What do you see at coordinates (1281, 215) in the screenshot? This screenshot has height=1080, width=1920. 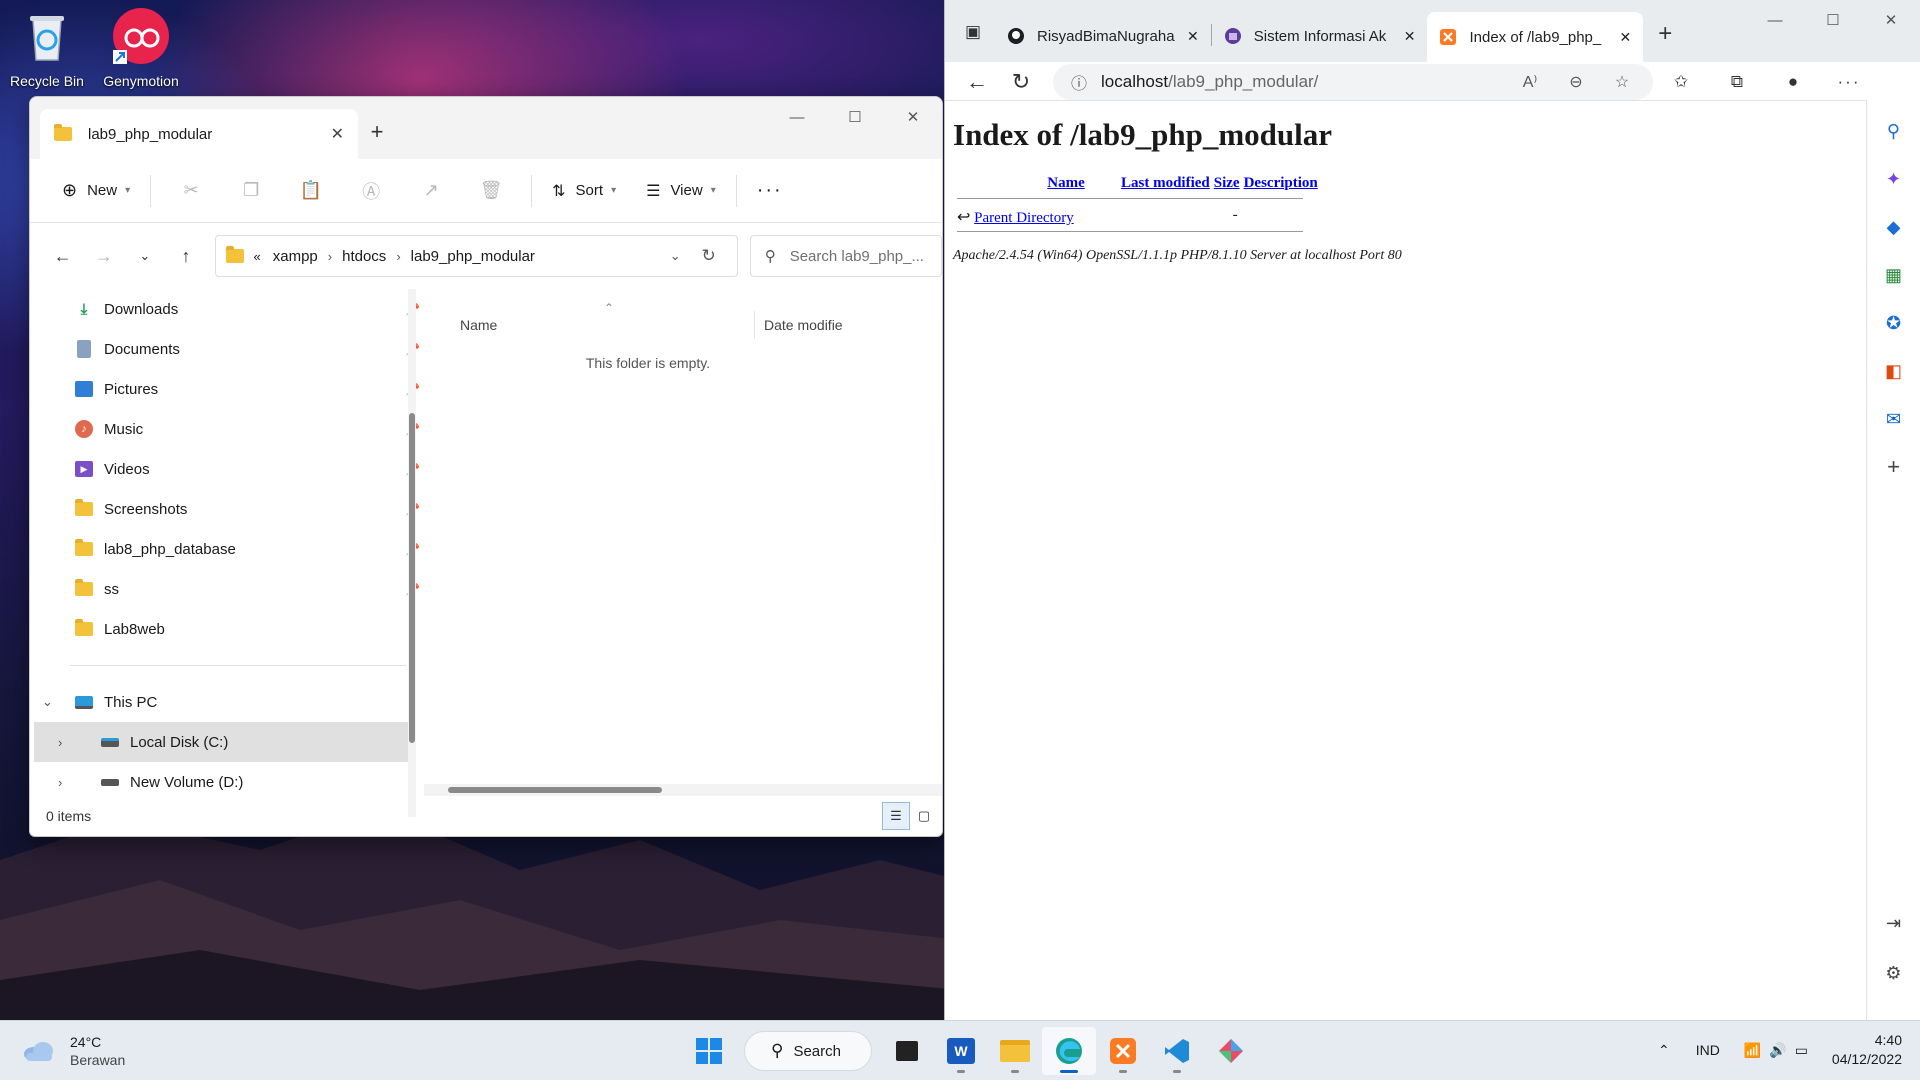 I see `listing-cell-description` at bounding box center [1281, 215].